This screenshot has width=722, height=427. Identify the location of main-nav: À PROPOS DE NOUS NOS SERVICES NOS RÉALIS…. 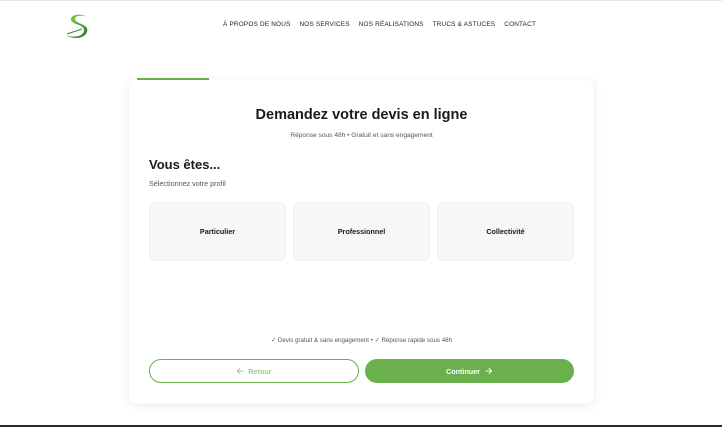
(379, 24).